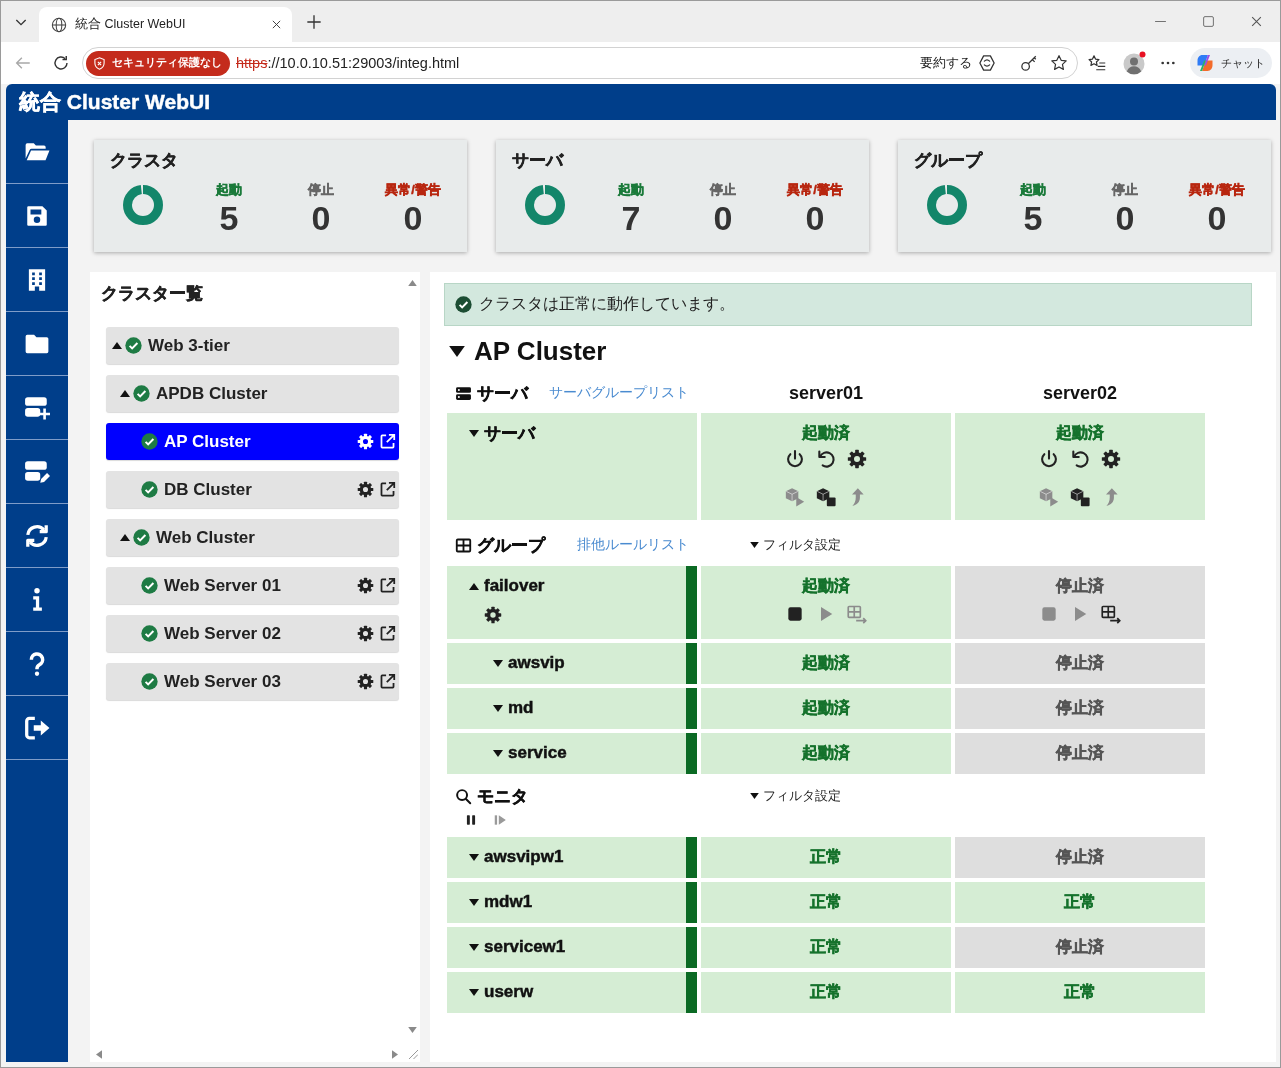  I want to click on list-link: 排他ルールリスト, so click(633, 545).